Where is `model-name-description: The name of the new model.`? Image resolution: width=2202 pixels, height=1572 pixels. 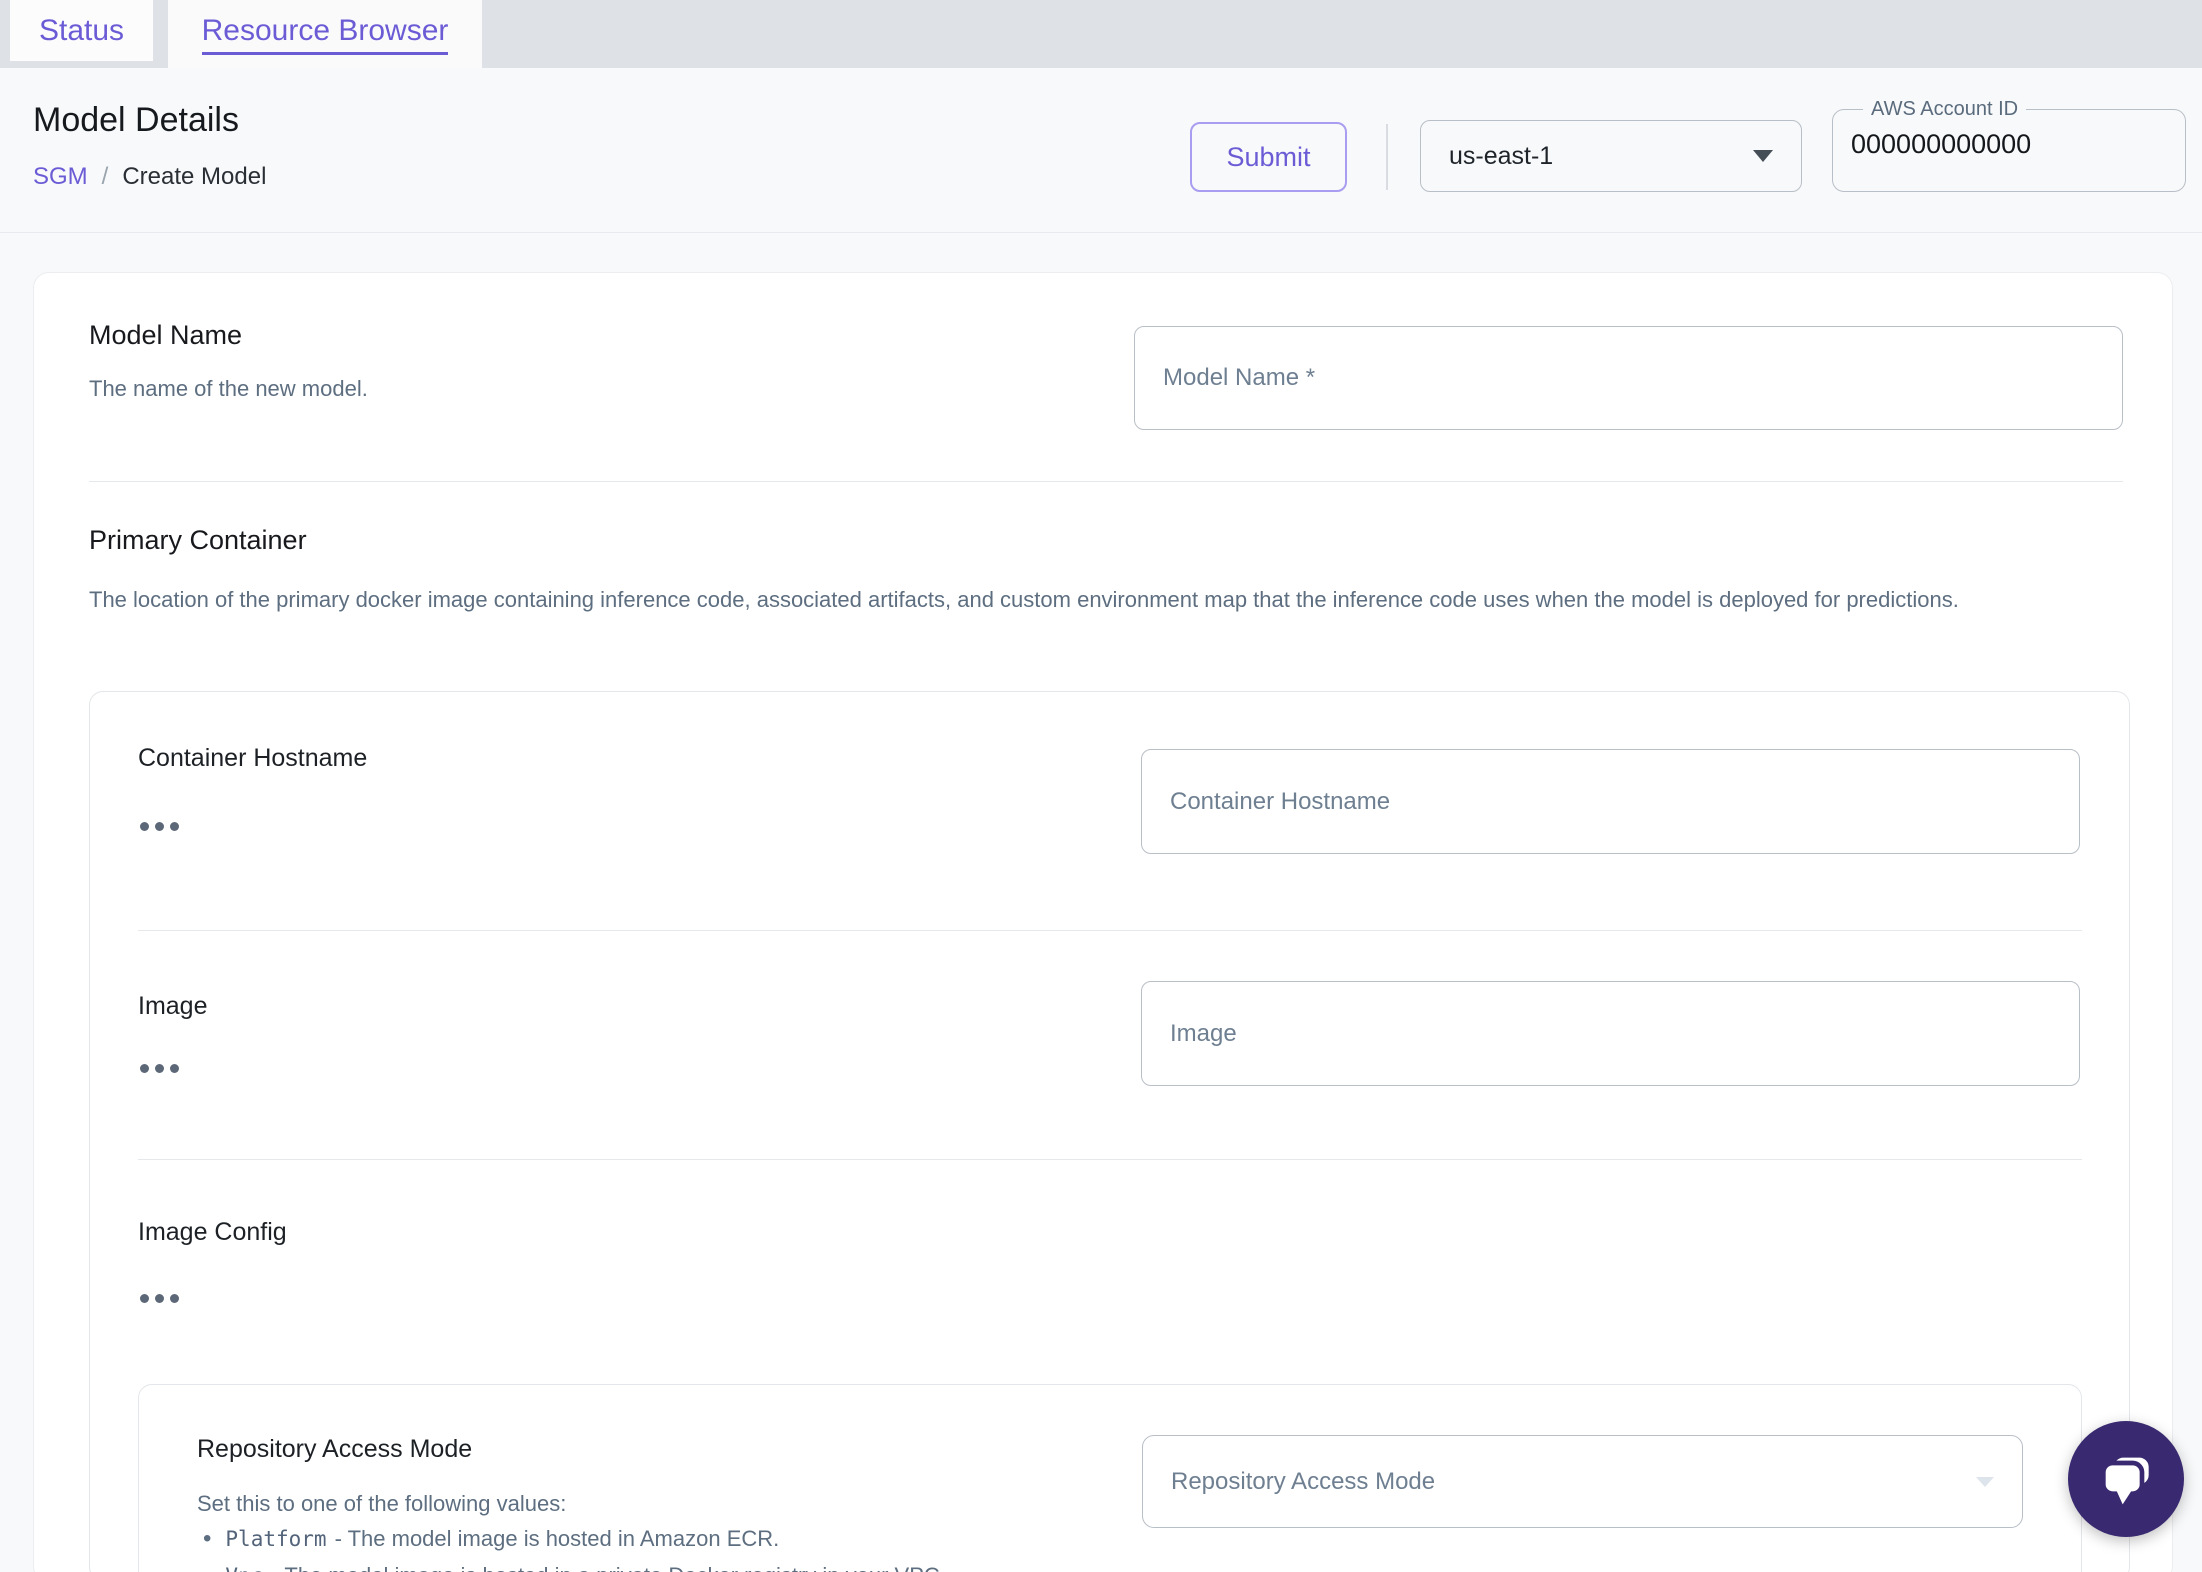
model-name-description: The name of the new model. is located at coordinates (228, 388).